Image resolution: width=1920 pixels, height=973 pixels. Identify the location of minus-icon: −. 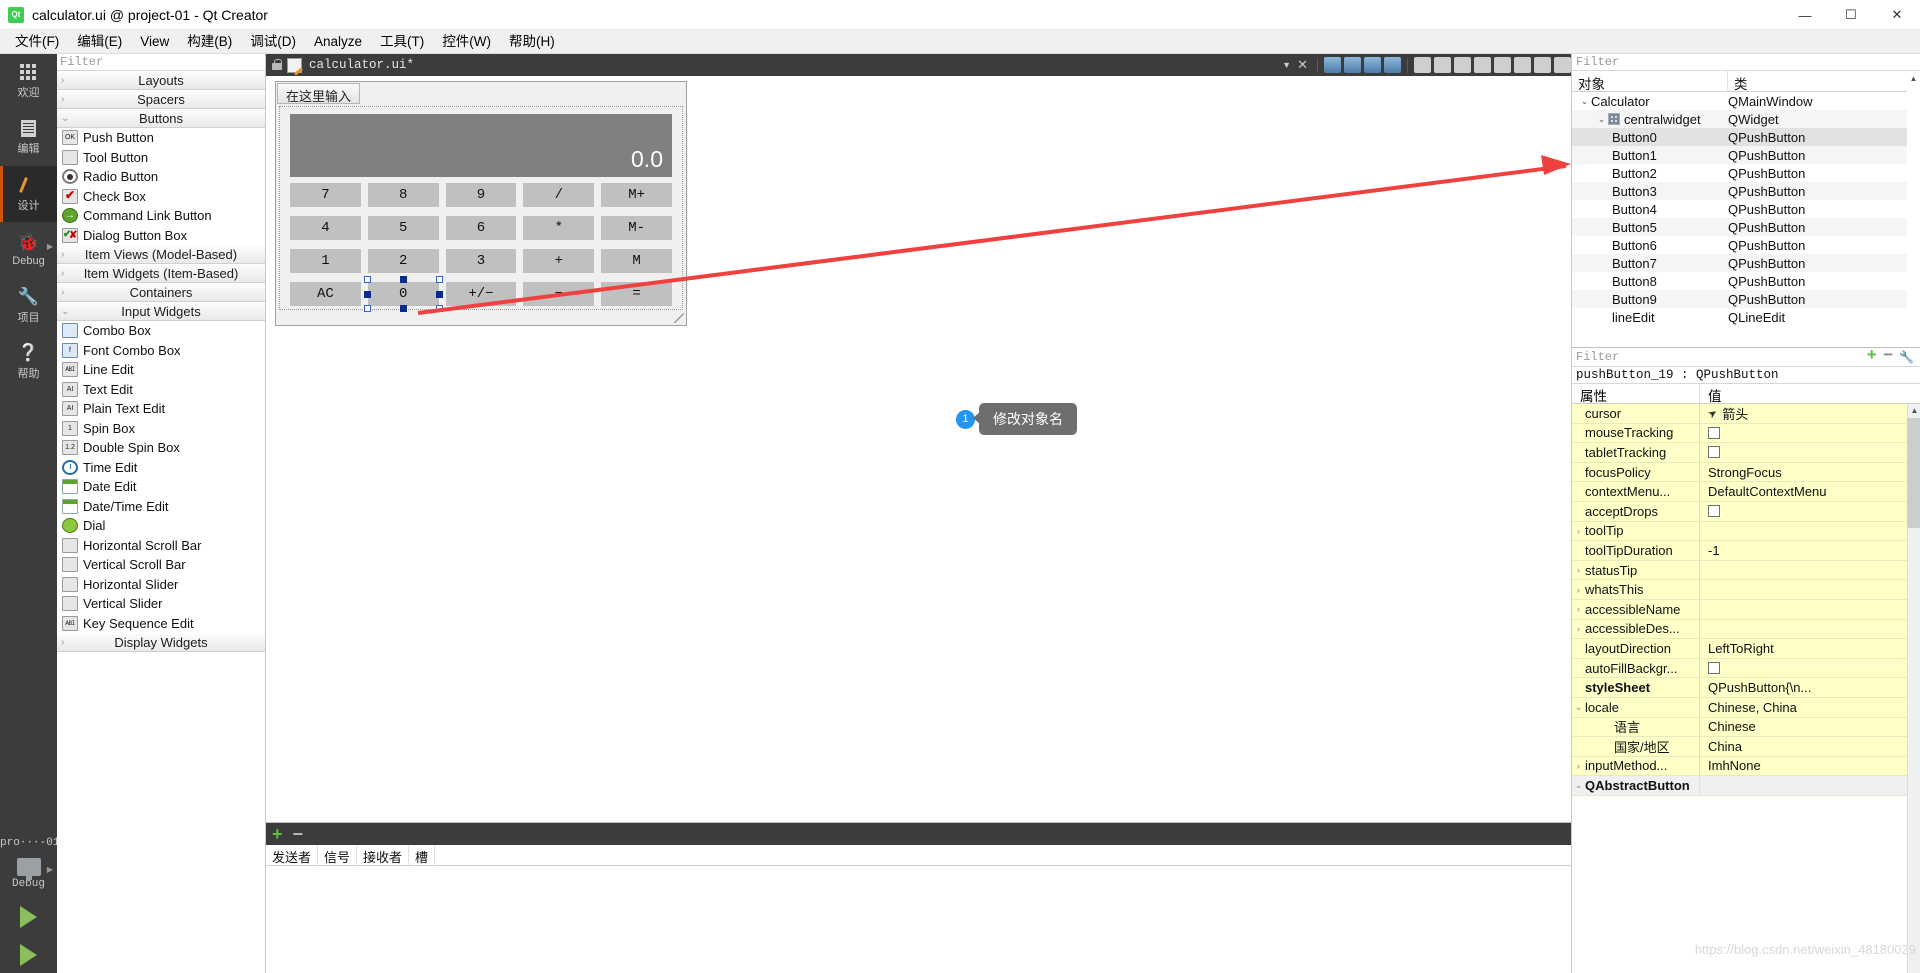
(1888, 356).